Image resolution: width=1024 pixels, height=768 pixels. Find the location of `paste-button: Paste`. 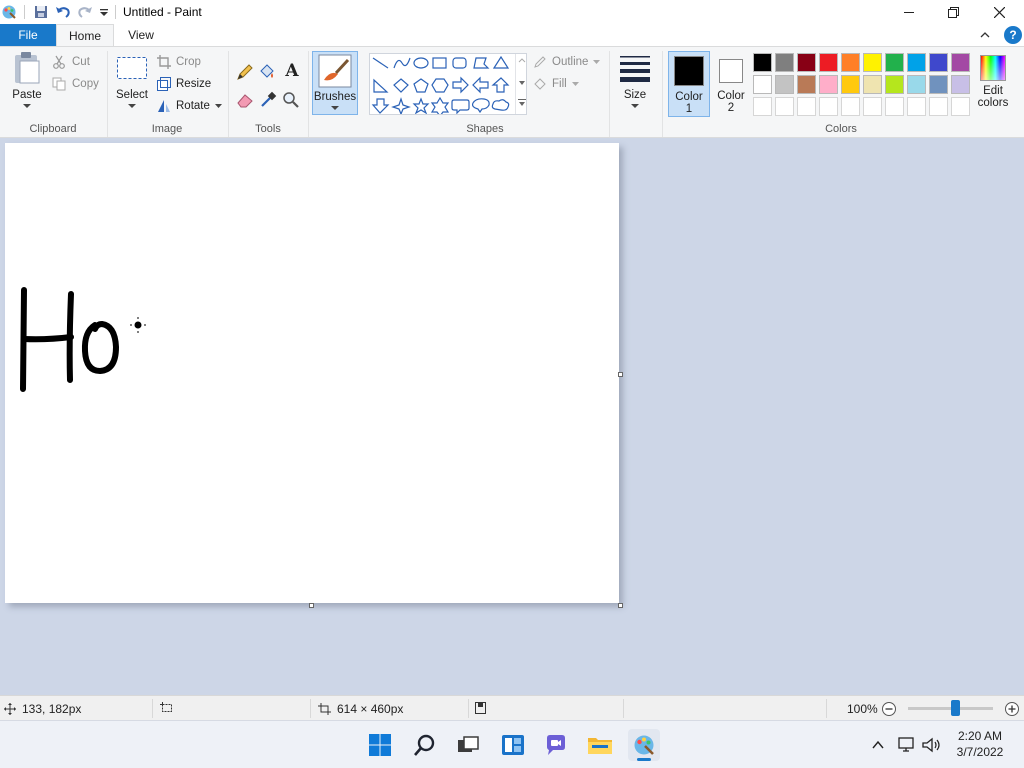

paste-button: Paste is located at coordinates (27, 84).